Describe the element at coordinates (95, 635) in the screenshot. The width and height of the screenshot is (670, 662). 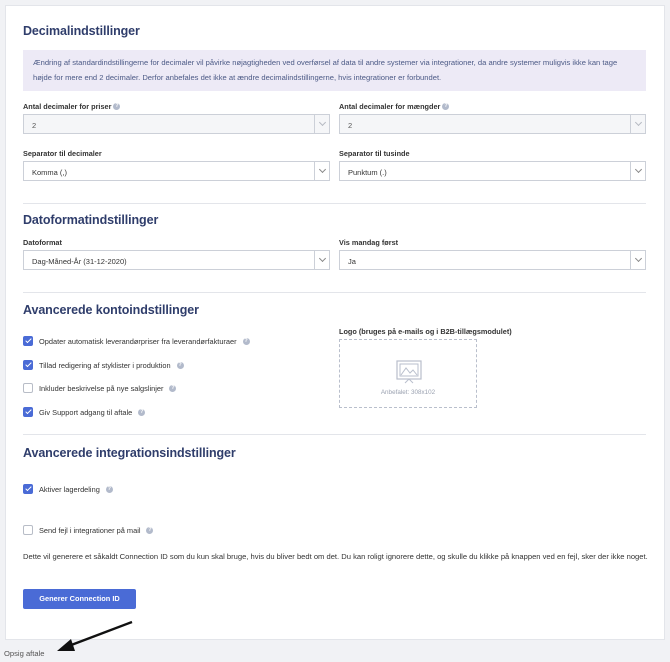
I see `arrow-icon` at that location.